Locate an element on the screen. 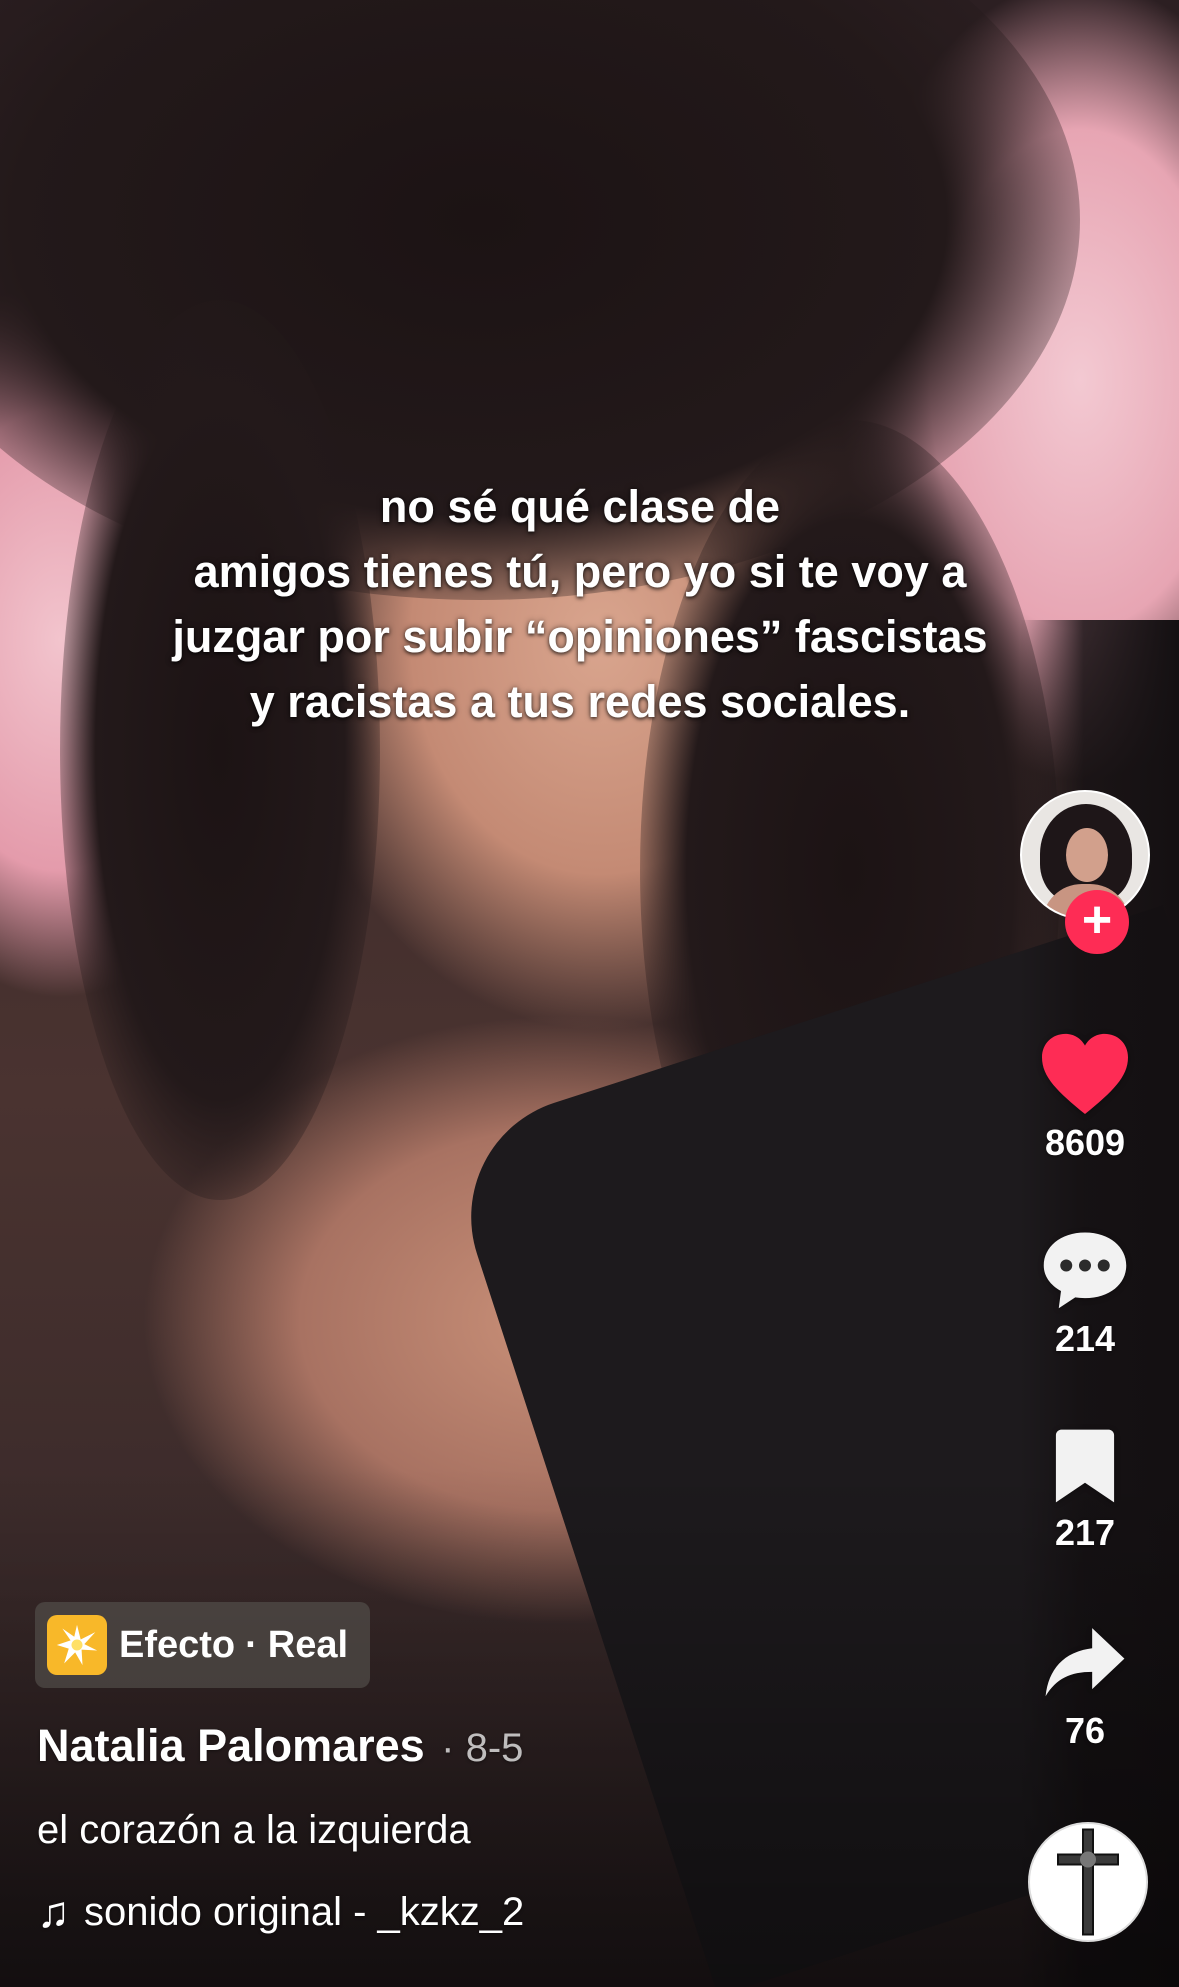 The width and height of the screenshot is (1179, 1987). caption-line: amigos tienes tú, pero yo si te voy a is located at coordinates (580, 571).